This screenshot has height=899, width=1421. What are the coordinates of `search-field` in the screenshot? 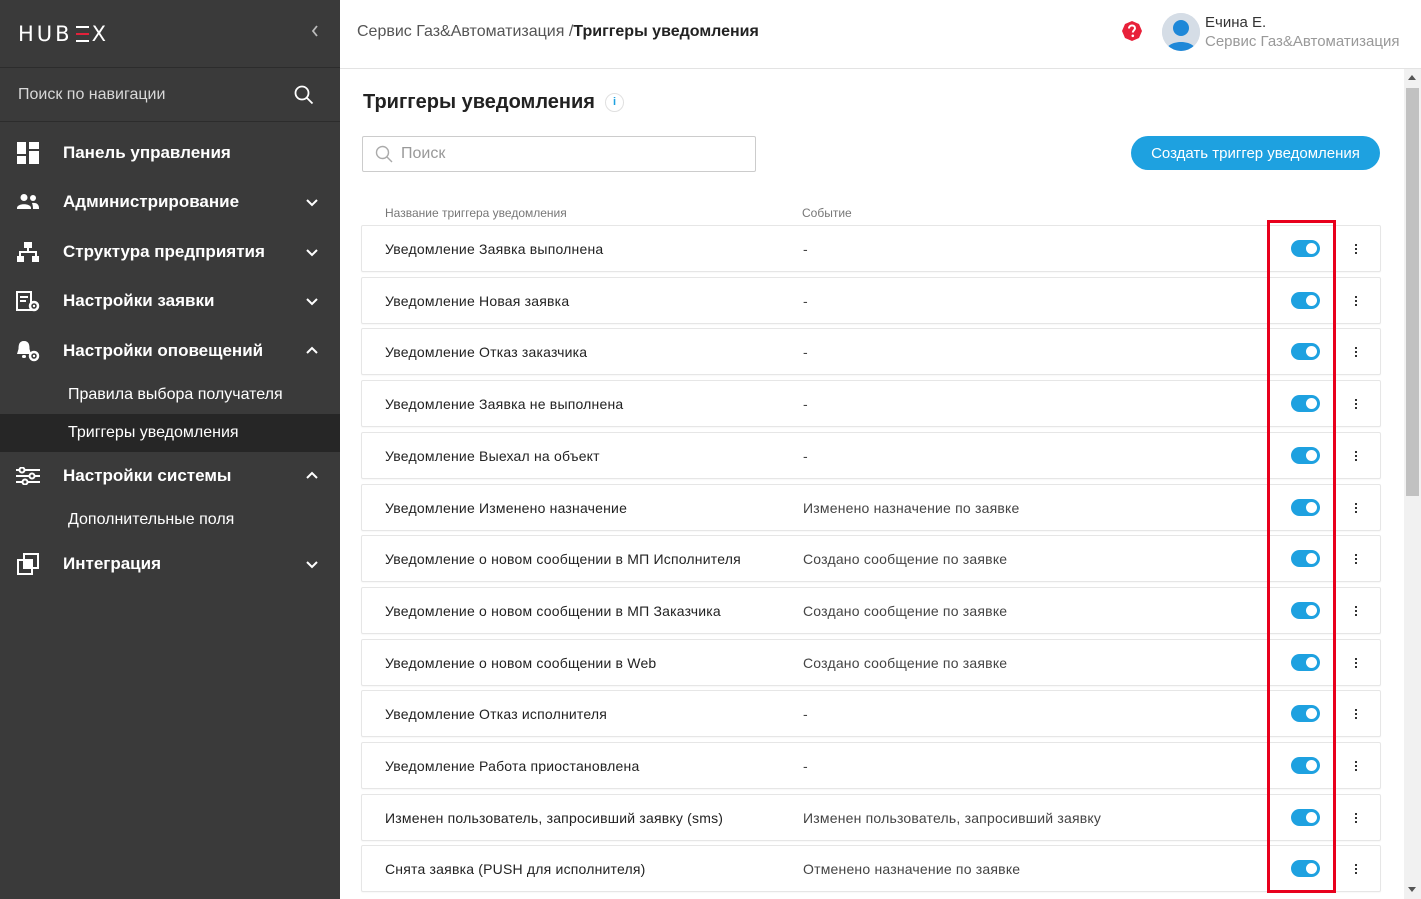 It's located at (559, 154).